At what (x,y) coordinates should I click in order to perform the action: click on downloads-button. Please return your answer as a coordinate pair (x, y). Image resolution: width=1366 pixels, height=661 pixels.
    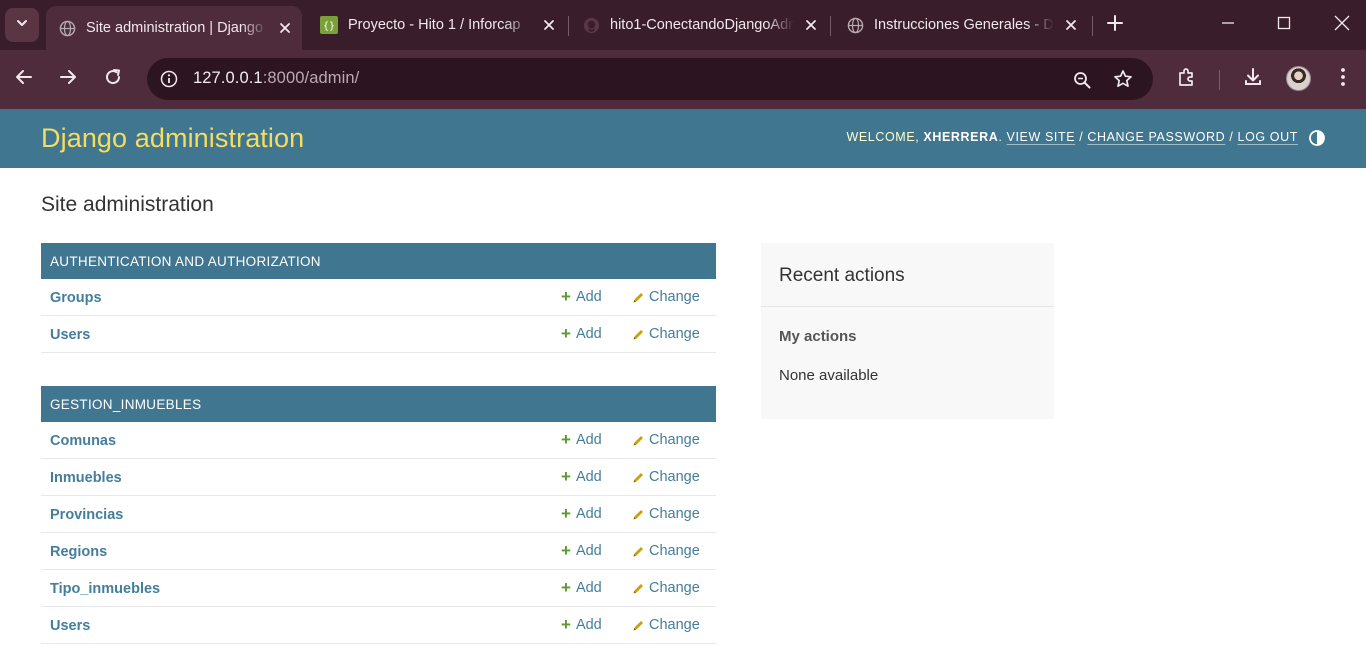
    Looking at the image, I should click on (1253, 79).